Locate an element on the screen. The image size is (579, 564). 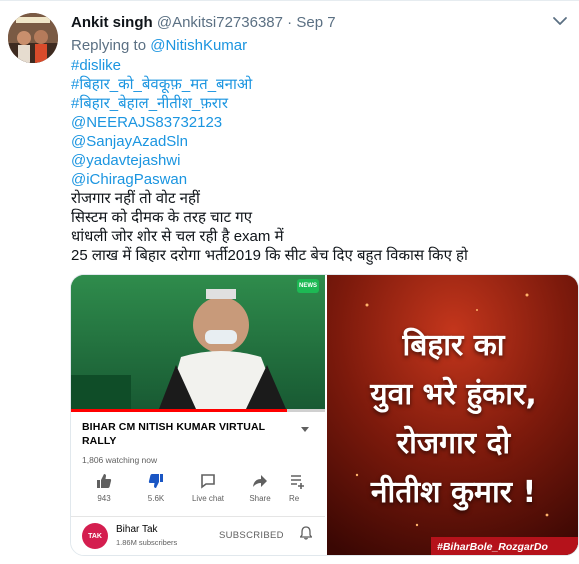
live-chat-button: Live chat is located at coordinates (208, 487).